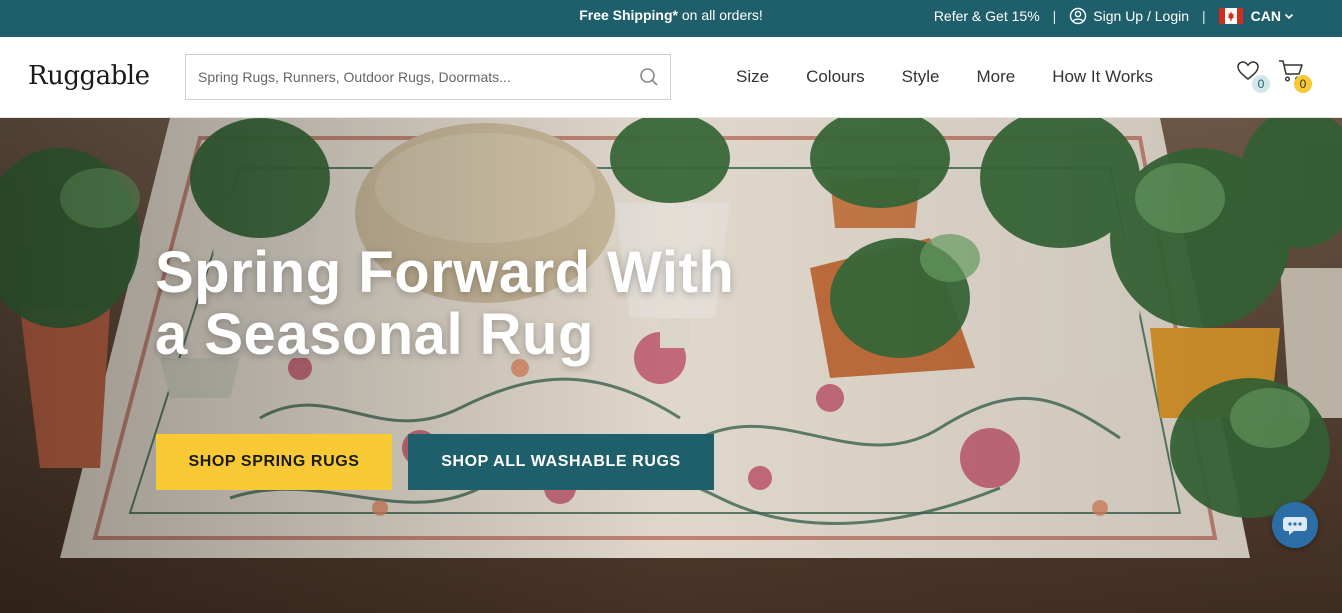  Describe the element at coordinates (374, 334) in the screenshot. I see `hero-heading-line-2: a Seasonal Rug` at that location.